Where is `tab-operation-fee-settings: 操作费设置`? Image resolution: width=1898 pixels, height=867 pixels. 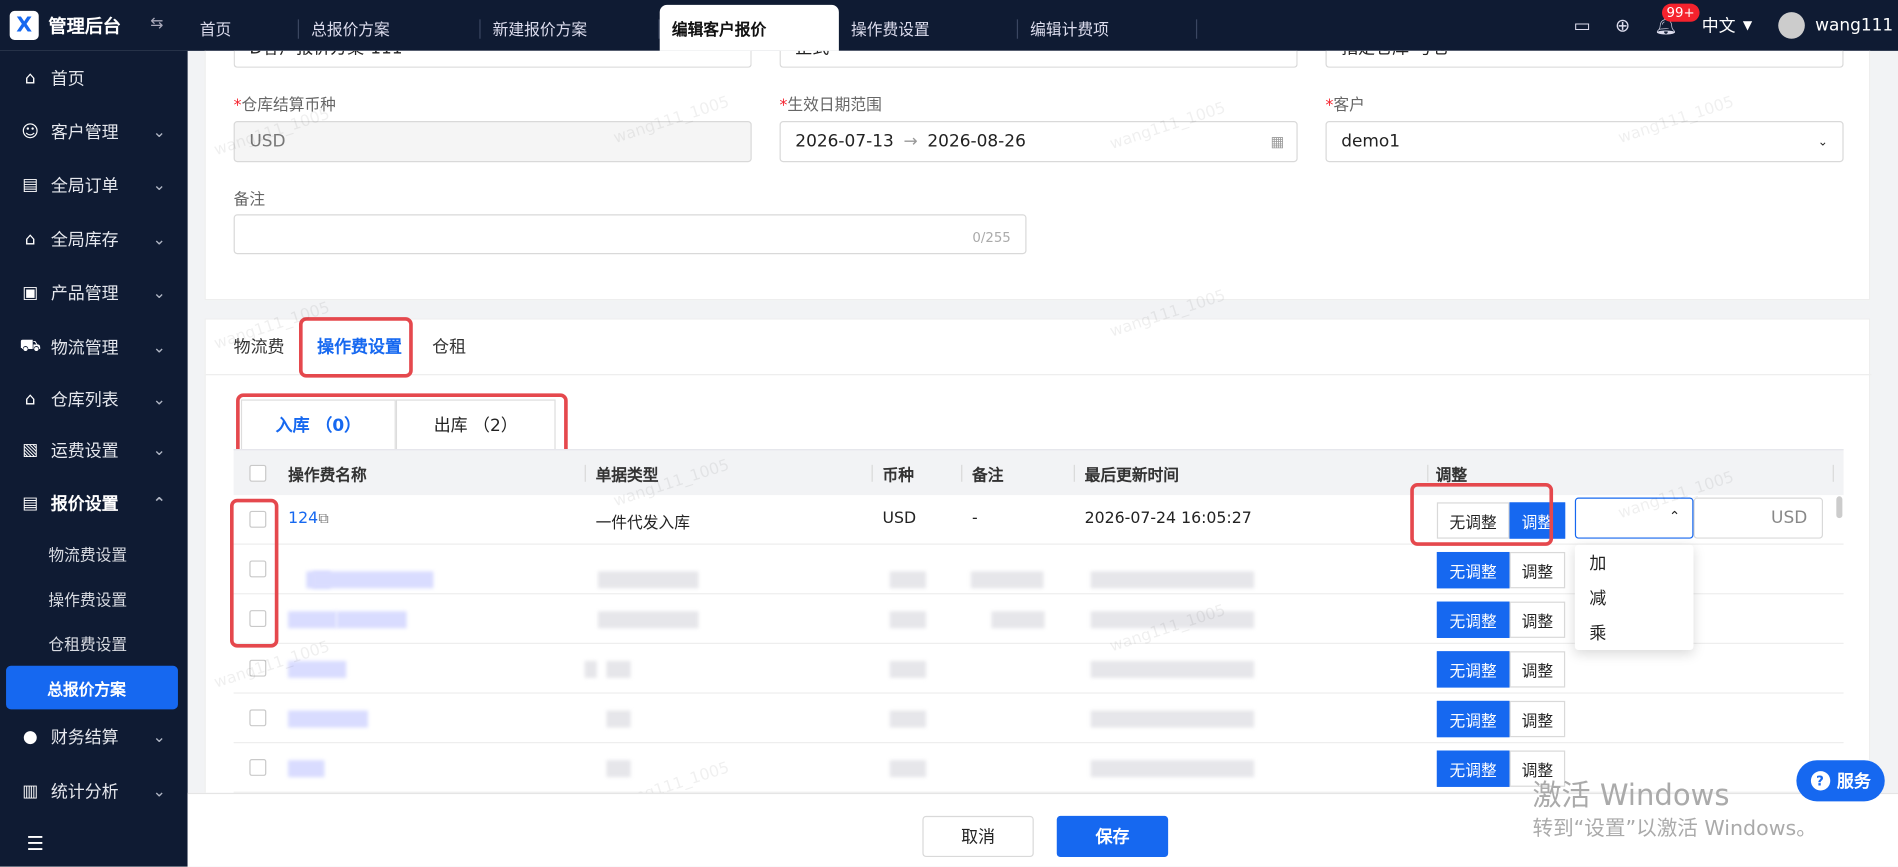 tab-operation-fee-settings: 操作费设置 is located at coordinates (929, 28).